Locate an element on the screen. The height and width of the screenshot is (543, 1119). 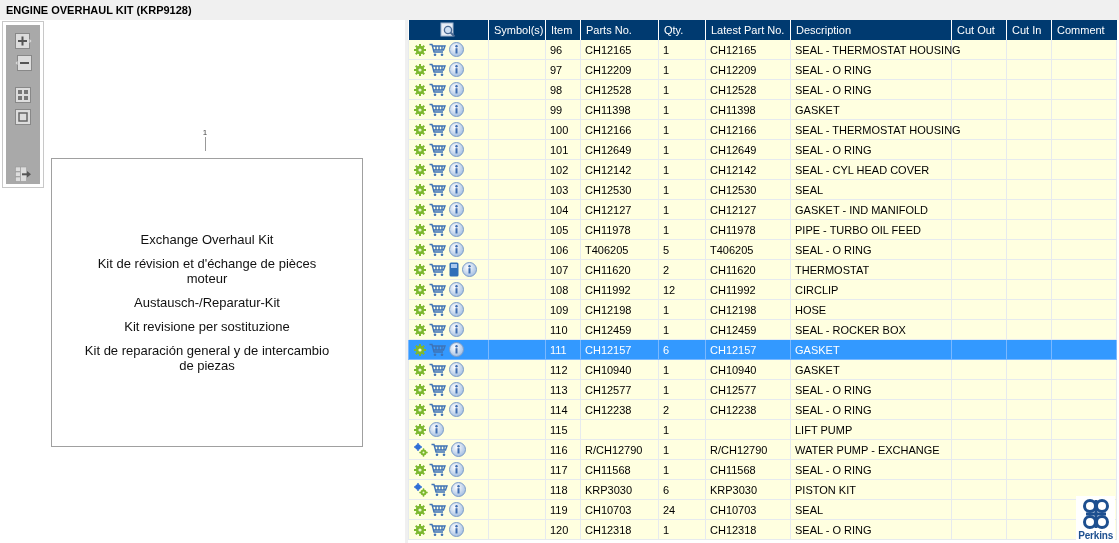
table-row: 106 T406205 5 T406205 SEAL - O RING is located at coordinates (762, 249).